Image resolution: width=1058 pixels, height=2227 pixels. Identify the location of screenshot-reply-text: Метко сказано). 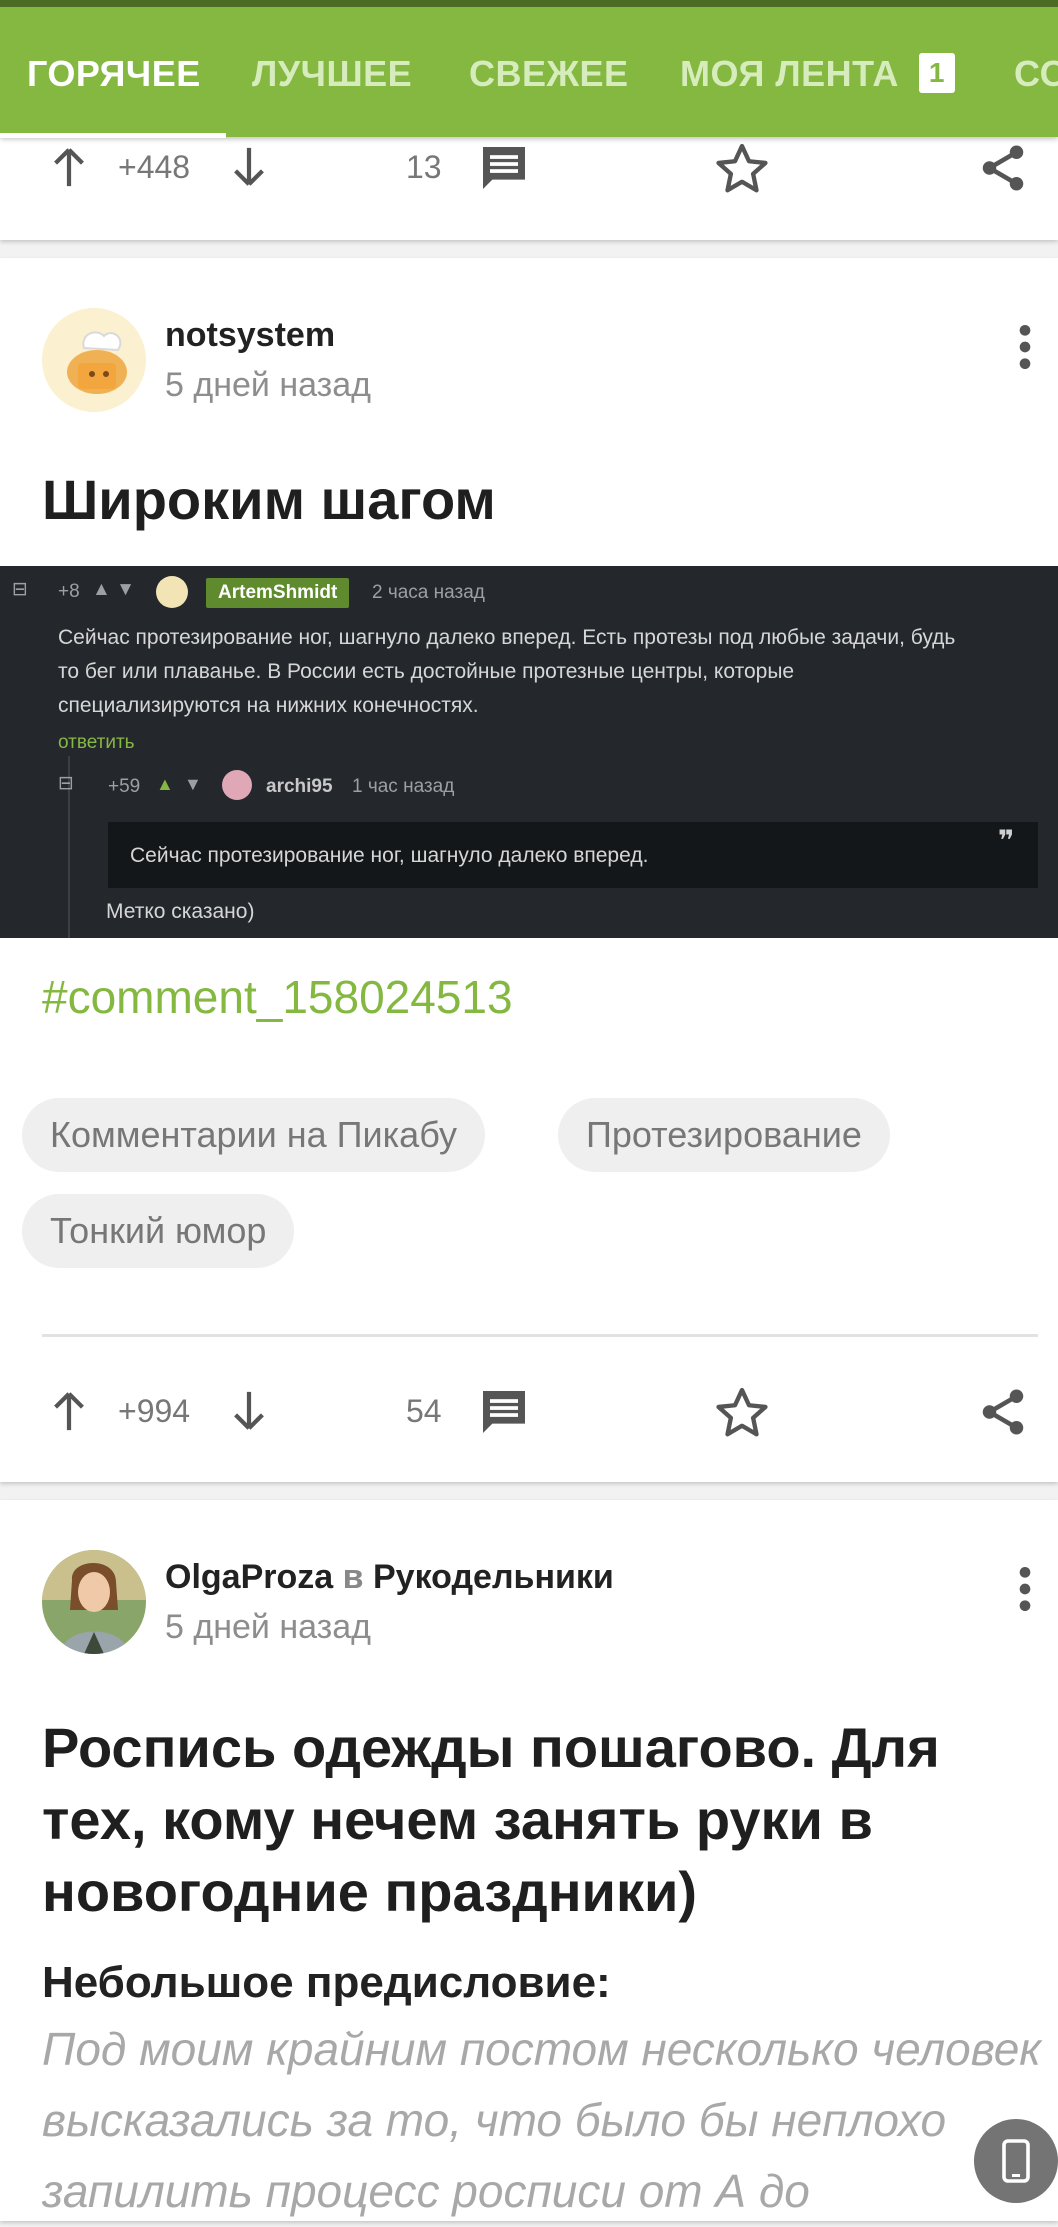
(180, 911).